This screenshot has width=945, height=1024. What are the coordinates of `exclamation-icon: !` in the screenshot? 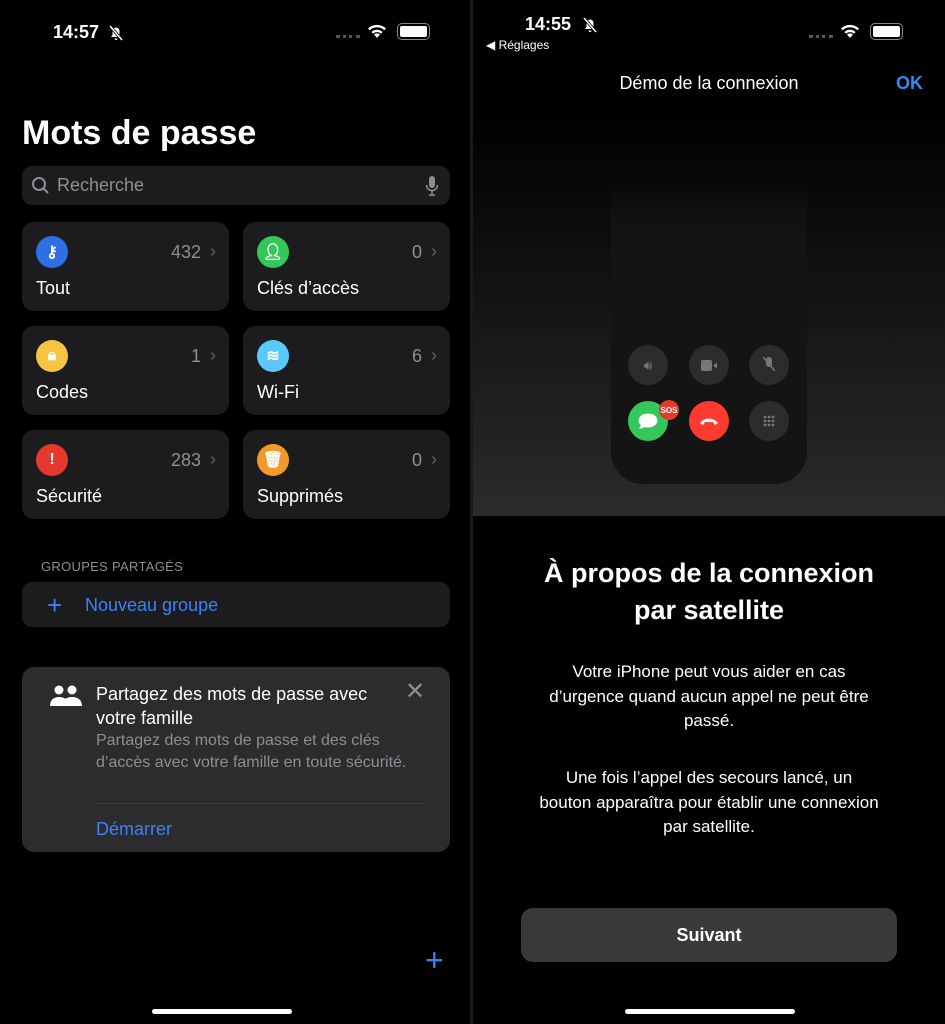 It's located at (52, 460).